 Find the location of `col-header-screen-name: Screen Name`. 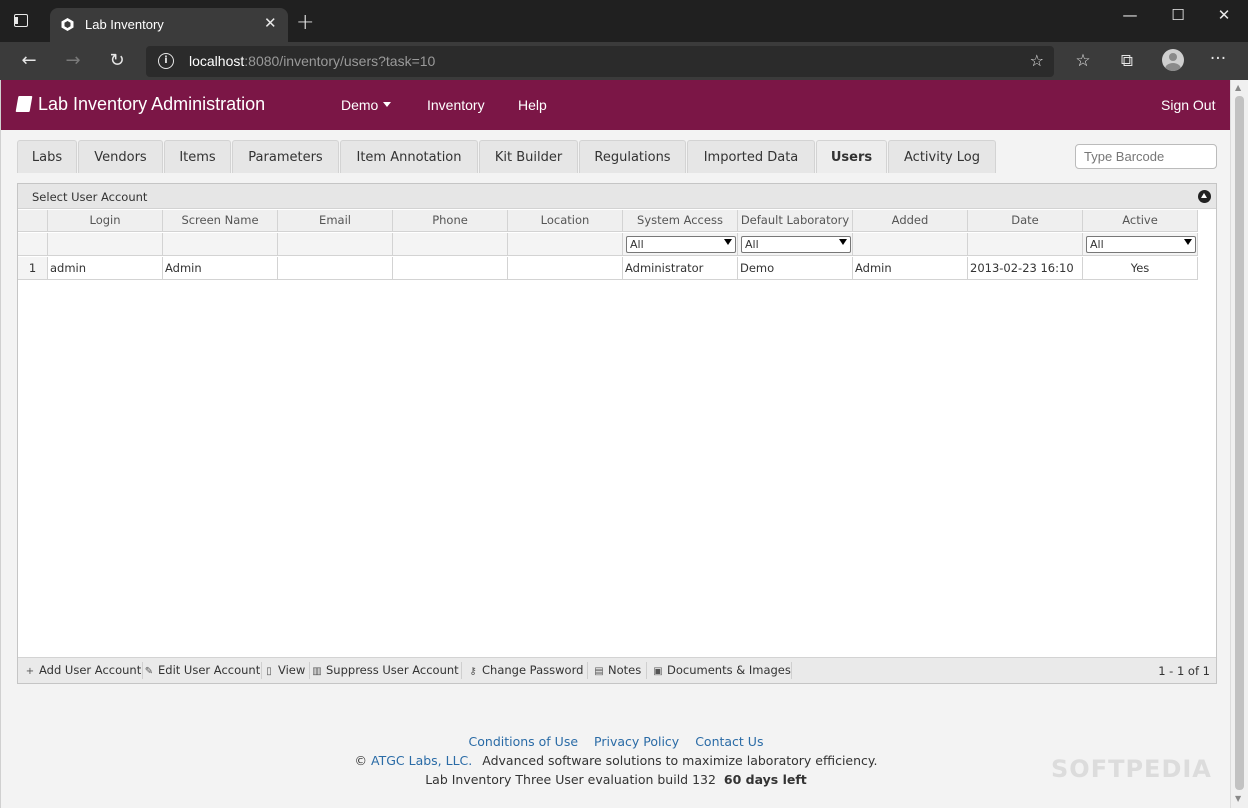

col-header-screen-name: Screen Name is located at coordinates (220, 220).